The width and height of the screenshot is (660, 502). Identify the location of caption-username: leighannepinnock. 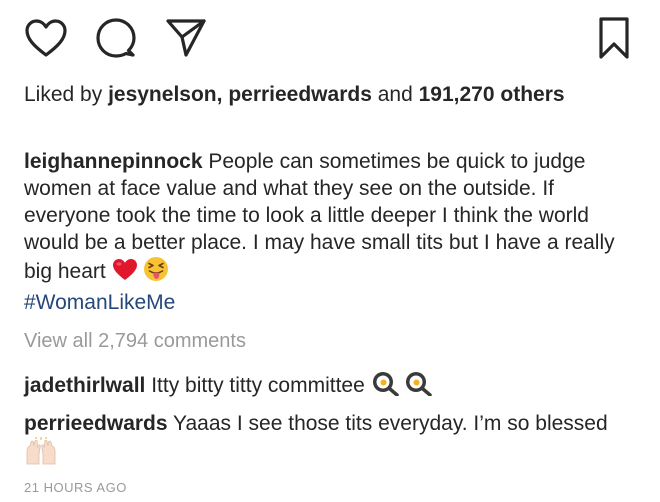
(113, 161).